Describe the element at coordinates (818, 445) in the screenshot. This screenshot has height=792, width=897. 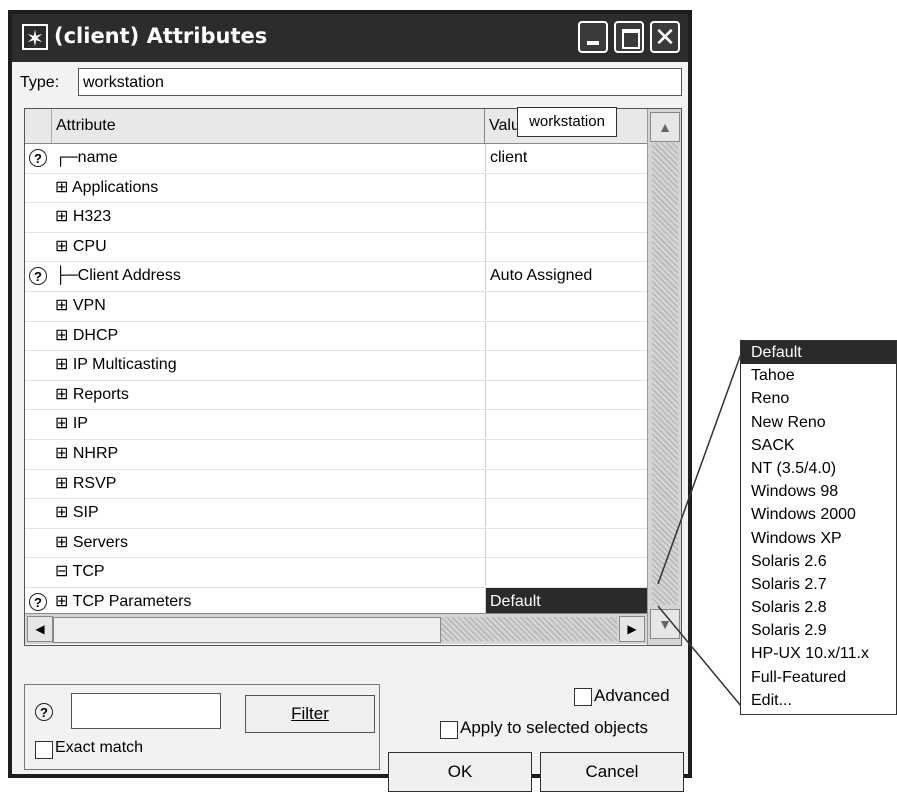
I see `dropdown-option: SACK` at that location.